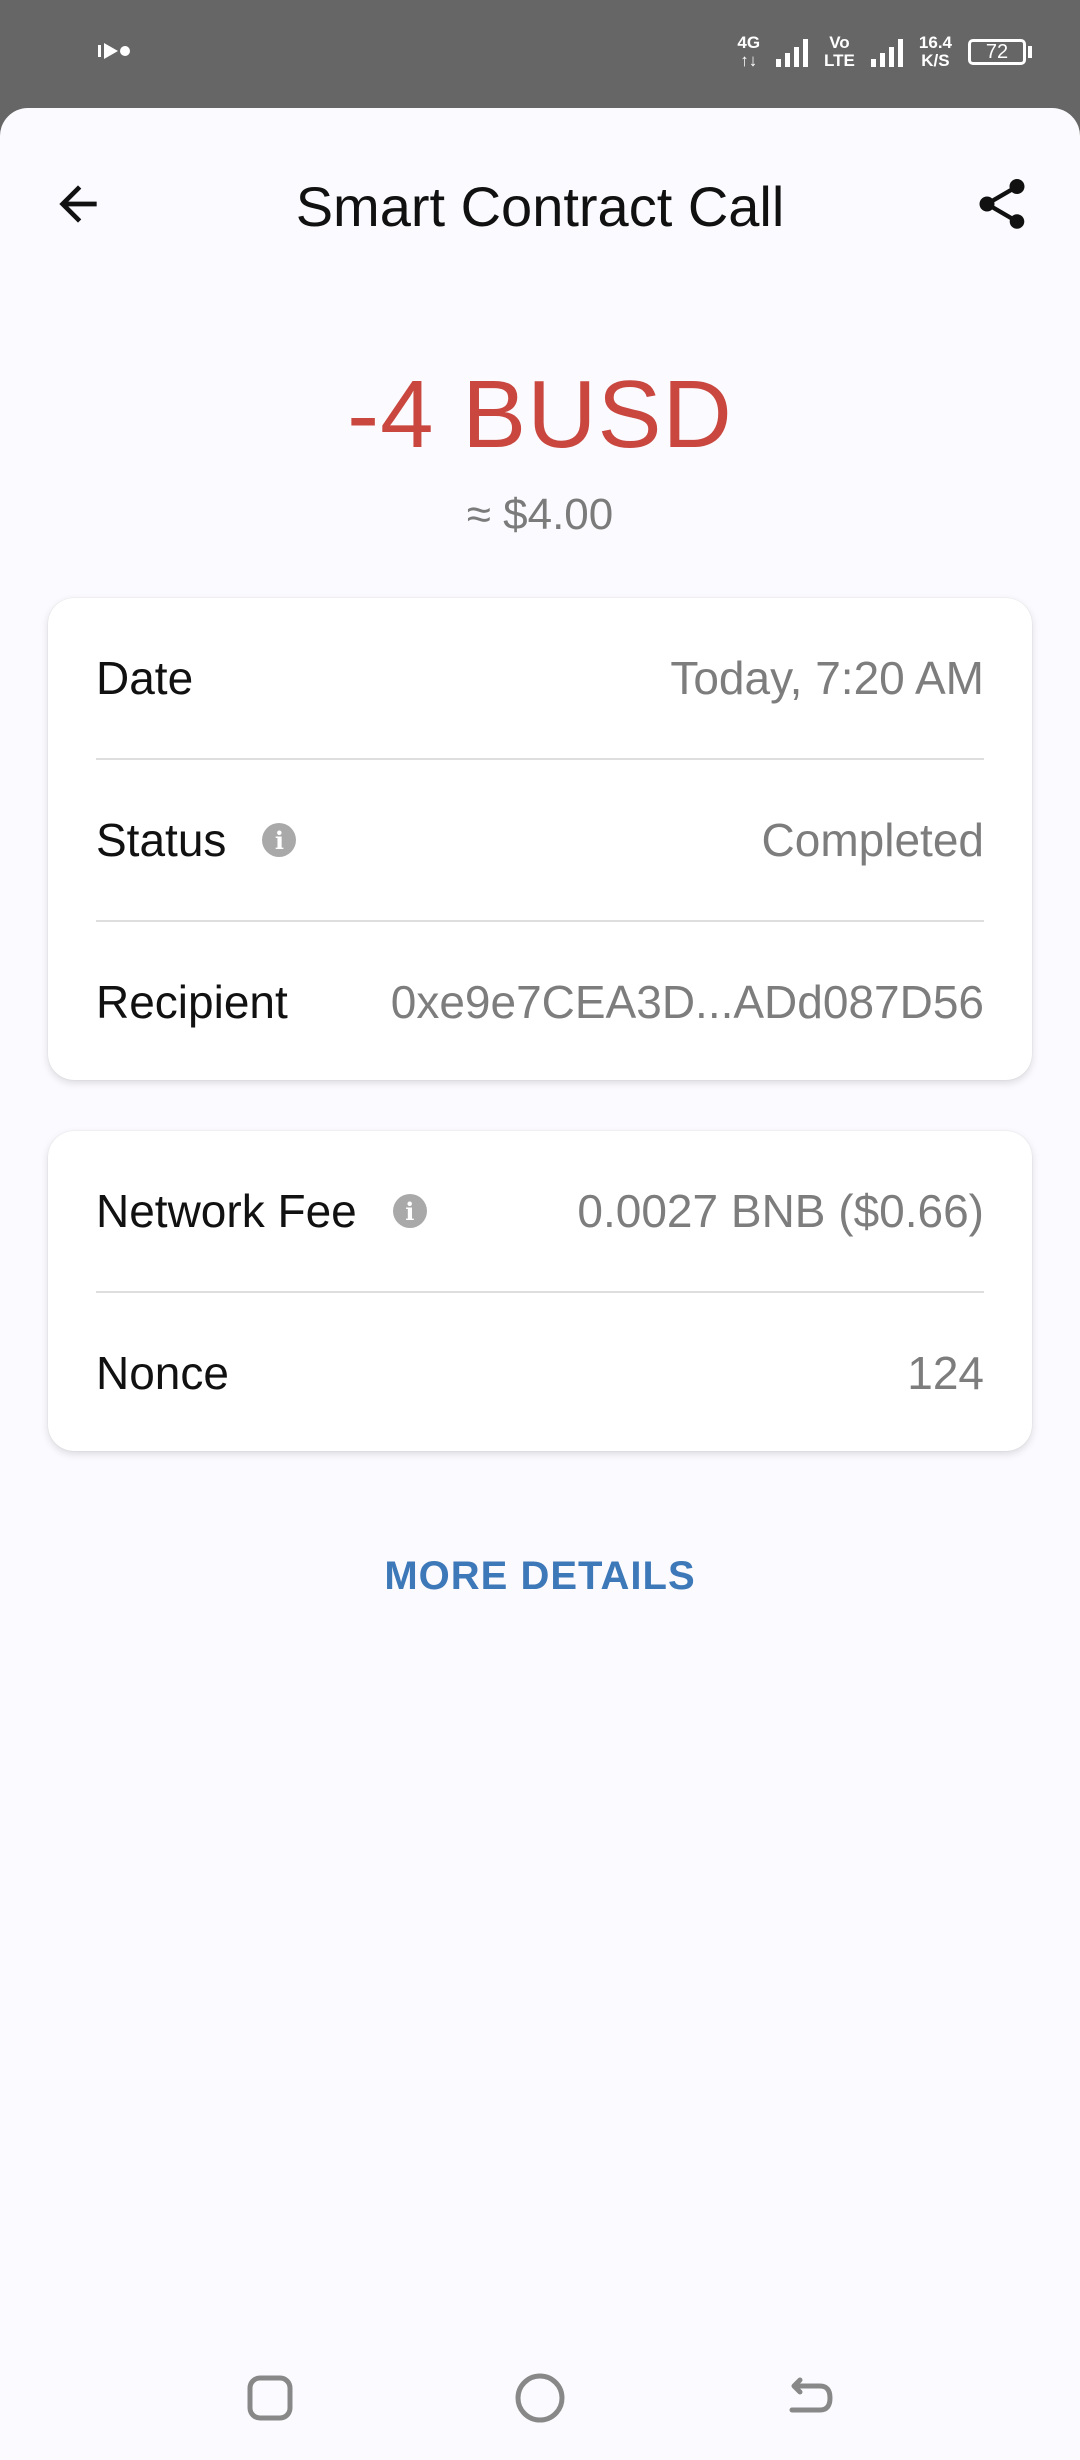 Image resolution: width=1080 pixels, height=2460 pixels. What do you see at coordinates (162, 1373) in the screenshot?
I see `nonce-label: Nonce` at bounding box center [162, 1373].